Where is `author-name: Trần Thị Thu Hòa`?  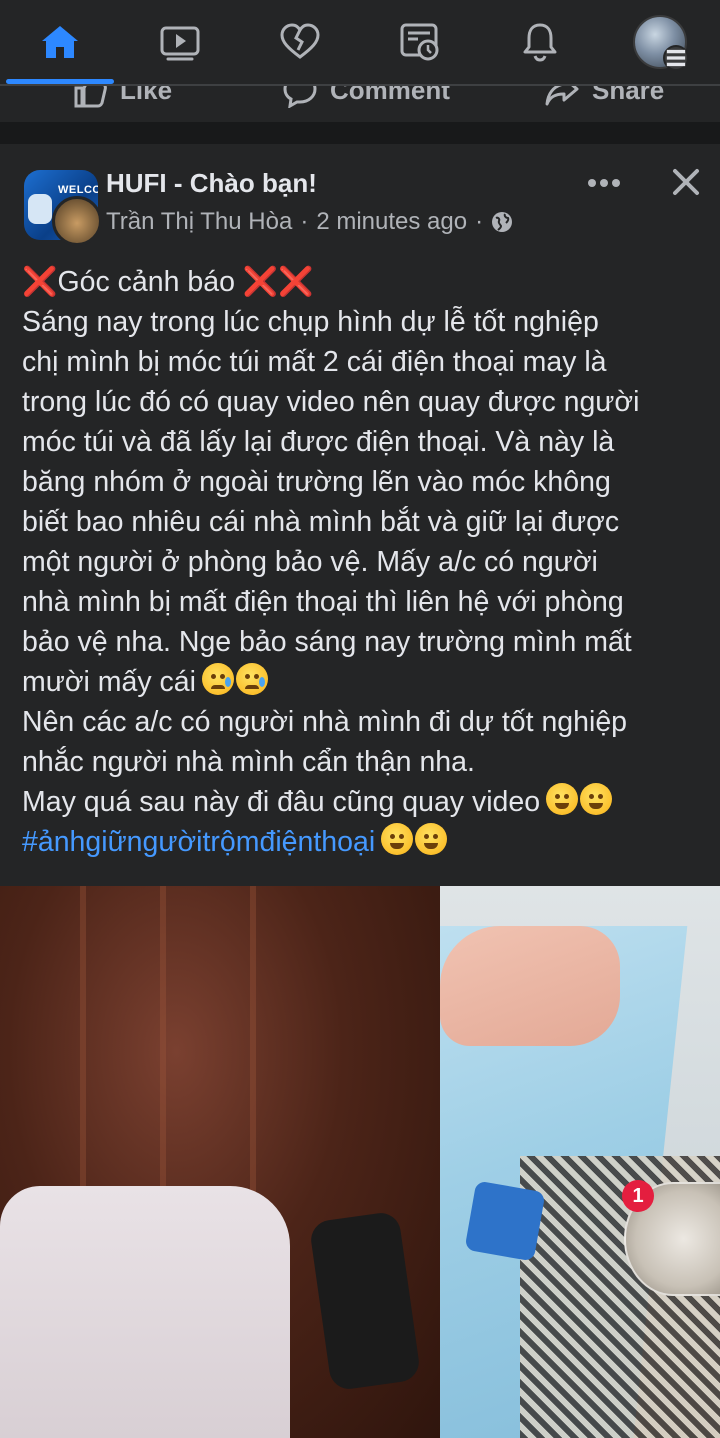
author-name: Trần Thị Thu Hòa is located at coordinates (199, 222).